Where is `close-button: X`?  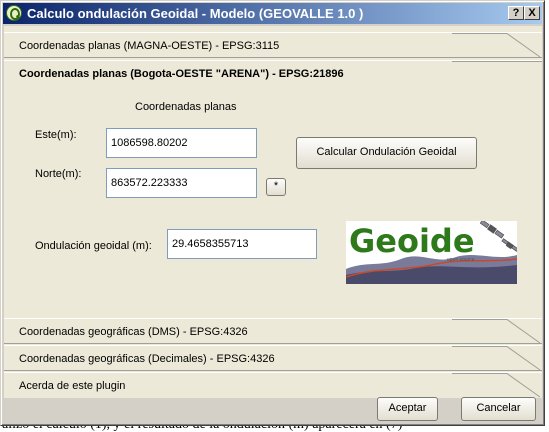 close-button: X is located at coordinates (532, 13).